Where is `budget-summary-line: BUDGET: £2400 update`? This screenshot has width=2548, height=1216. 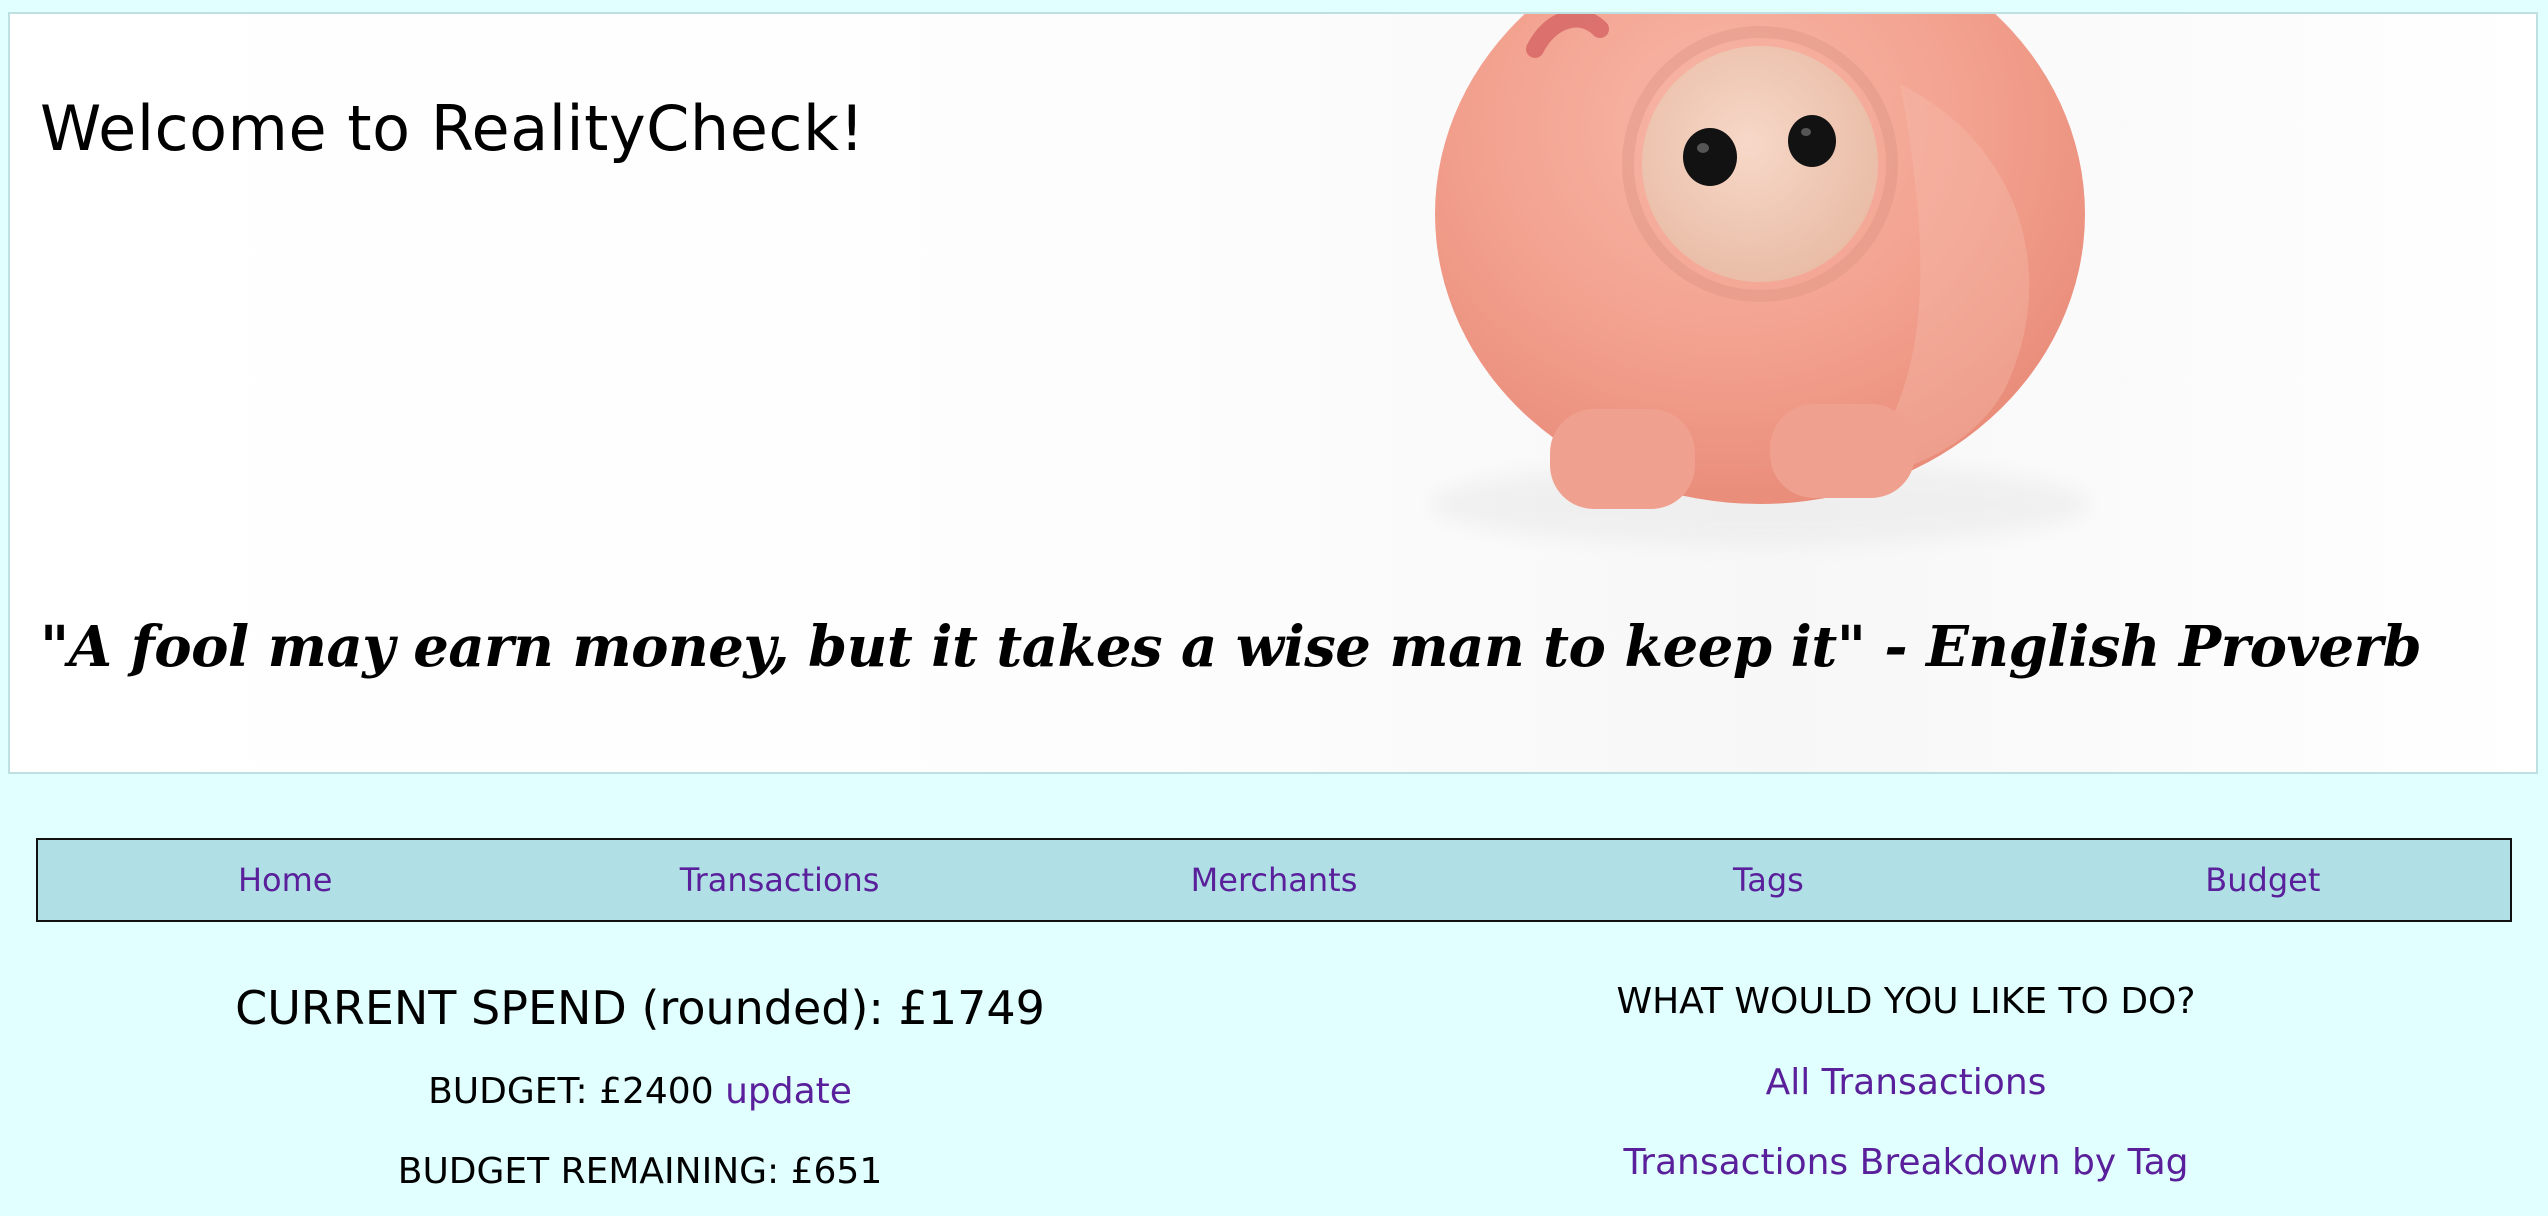
budget-summary-line: BUDGET: £2400 update is located at coordinates (640, 1092).